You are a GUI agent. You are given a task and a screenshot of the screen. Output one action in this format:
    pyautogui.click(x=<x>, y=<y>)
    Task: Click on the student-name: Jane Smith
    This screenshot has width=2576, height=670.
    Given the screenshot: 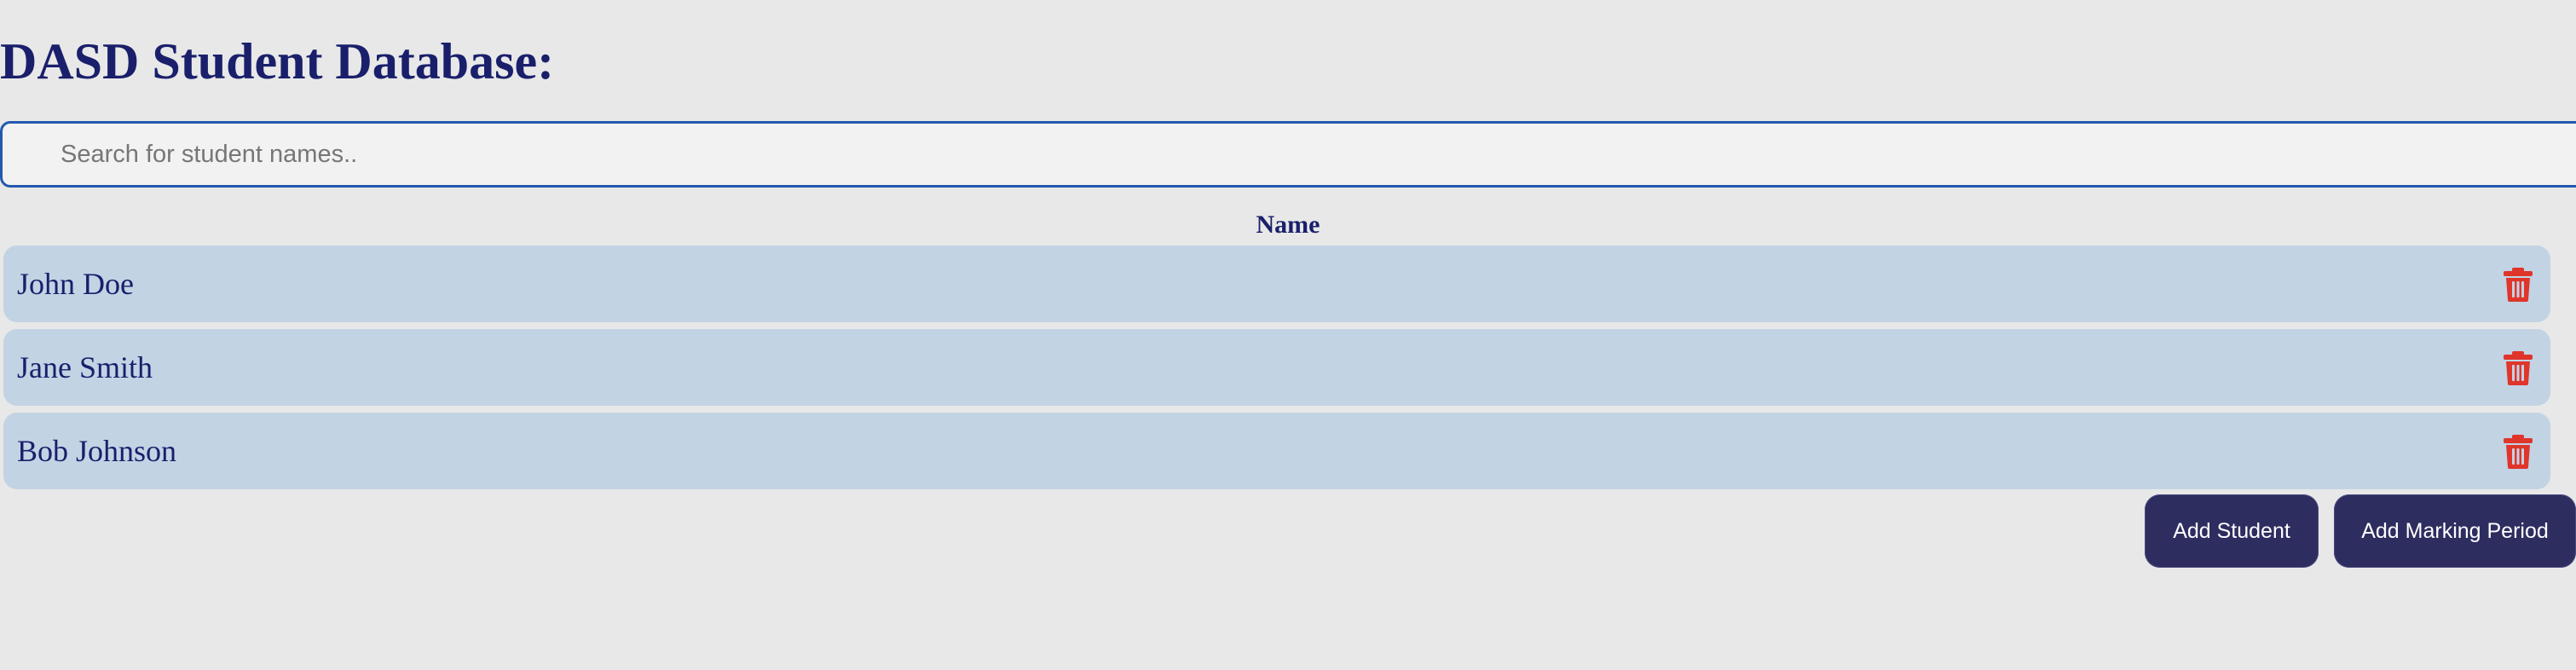 What is the action you would take?
    pyautogui.click(x=85, y=367)
    